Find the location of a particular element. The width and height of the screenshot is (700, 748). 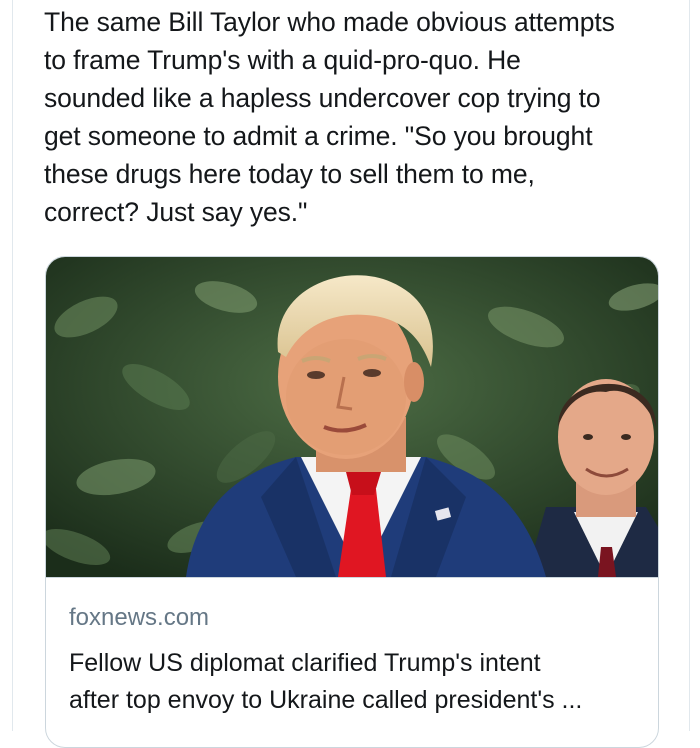

timeline-right-border is located at coordinates (689, 365).